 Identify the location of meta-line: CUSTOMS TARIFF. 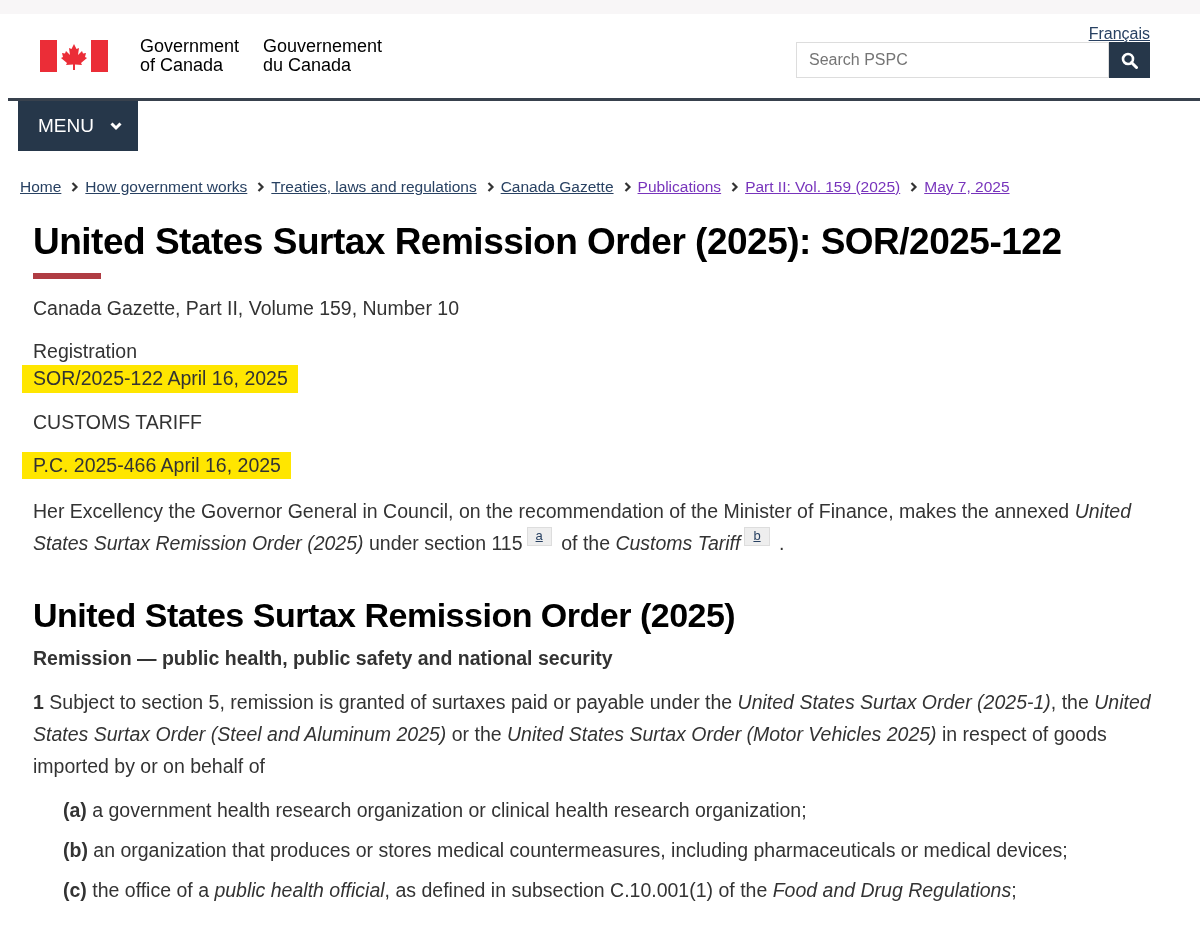
(118, 422).